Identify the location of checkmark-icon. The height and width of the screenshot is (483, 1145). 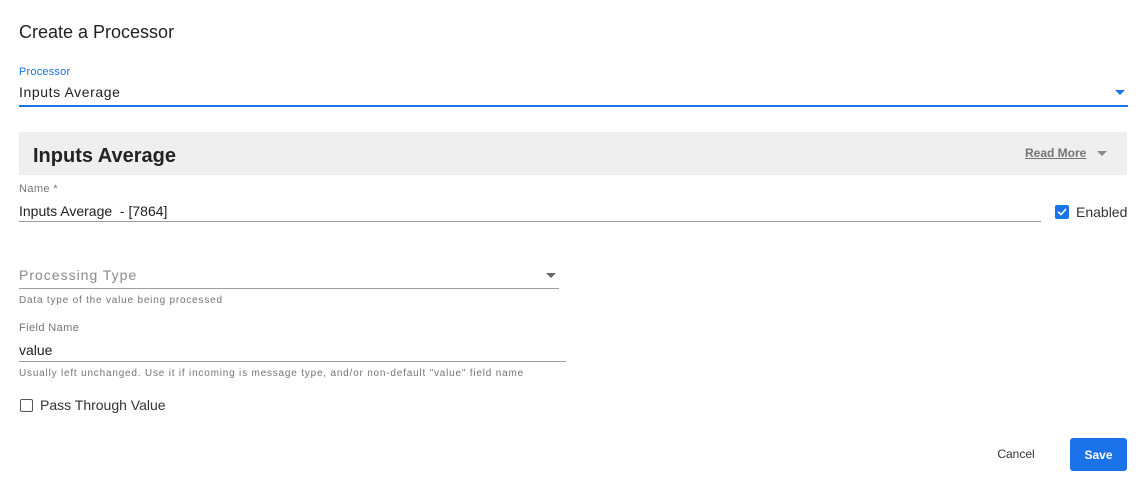
(1062, 212).